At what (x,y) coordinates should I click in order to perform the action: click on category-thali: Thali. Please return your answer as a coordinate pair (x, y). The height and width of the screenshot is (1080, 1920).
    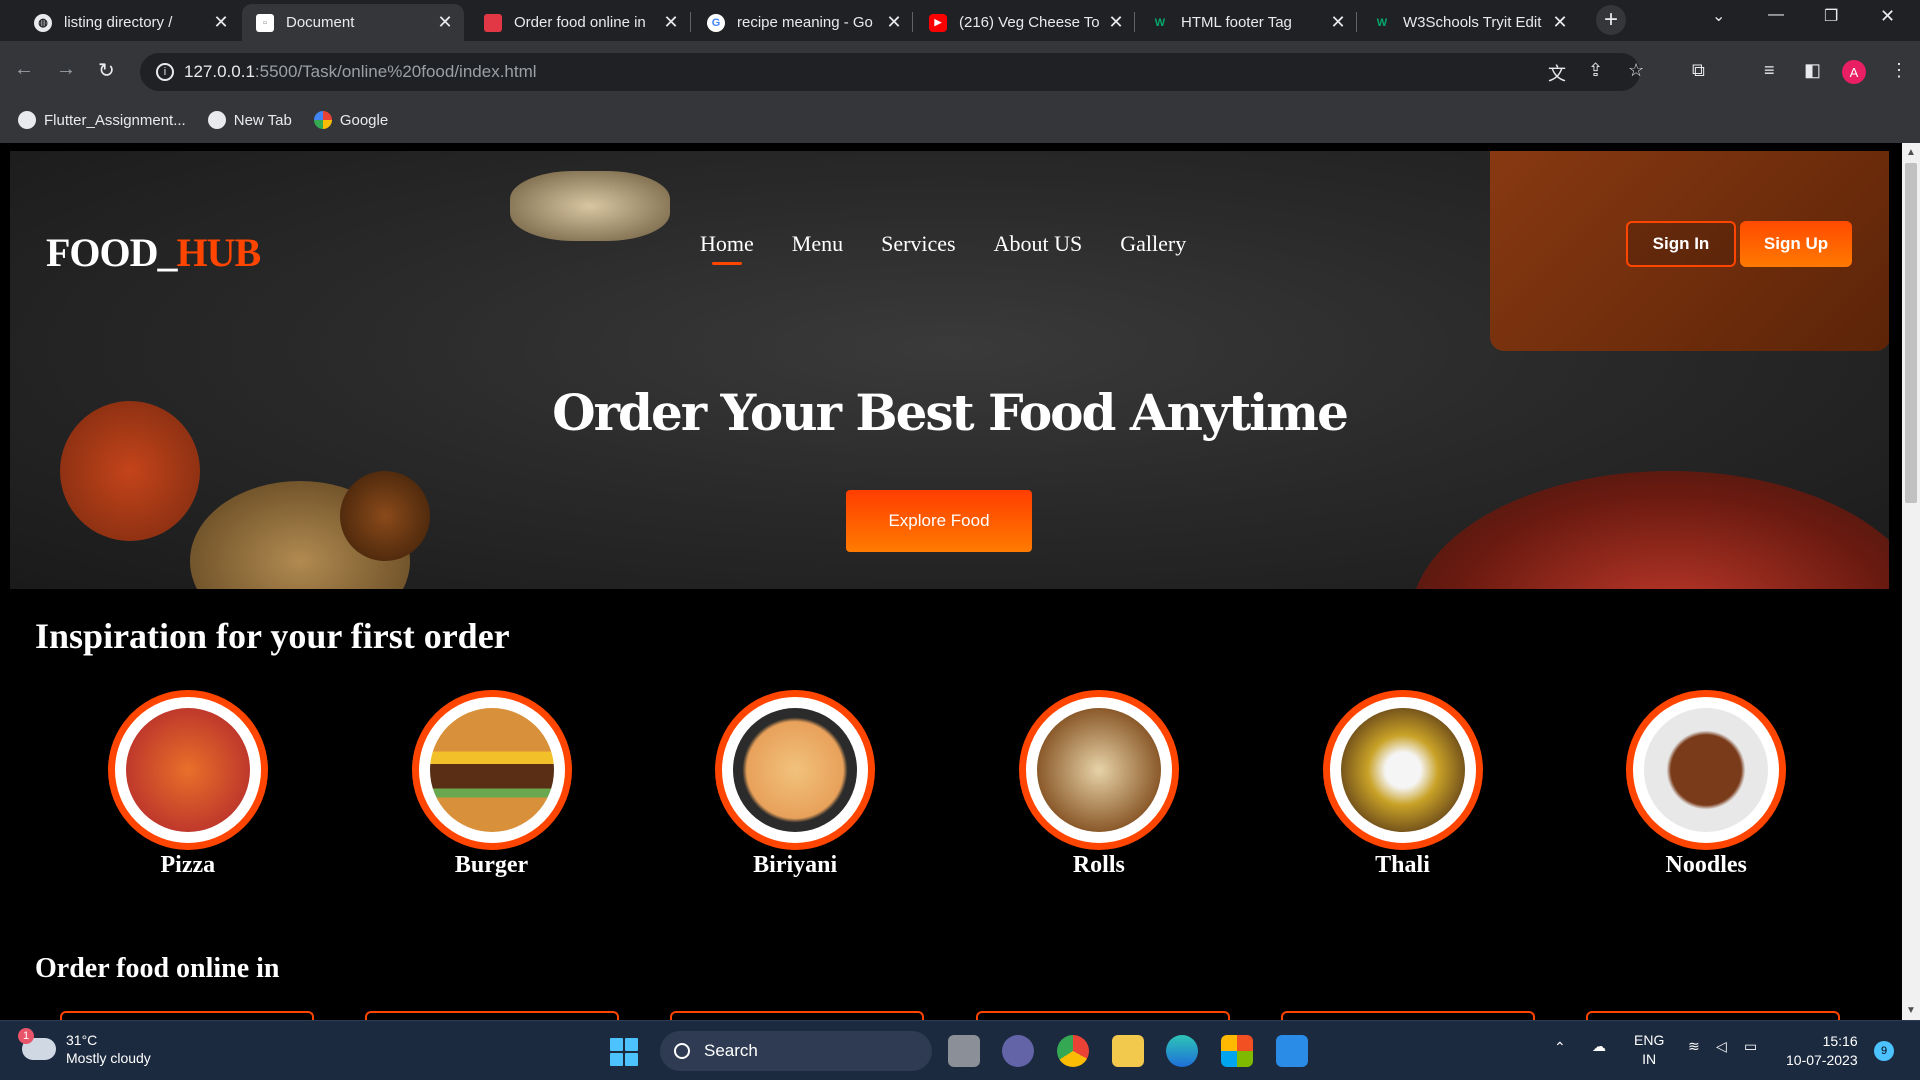
    Looking at the image, I should click on (1403, 784).